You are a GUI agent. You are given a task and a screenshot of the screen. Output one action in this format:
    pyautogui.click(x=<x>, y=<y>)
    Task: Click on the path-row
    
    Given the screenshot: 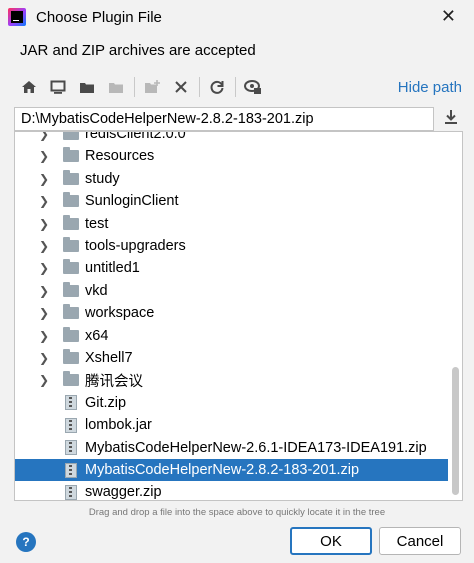 What is the action you would take?
    pyautogui.click(x=237, y=119)
    